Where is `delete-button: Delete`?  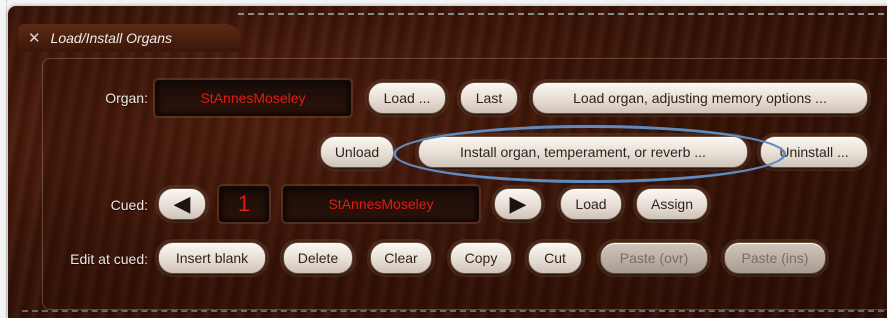
delete-button: Delete is located at coordinates (318, 258).